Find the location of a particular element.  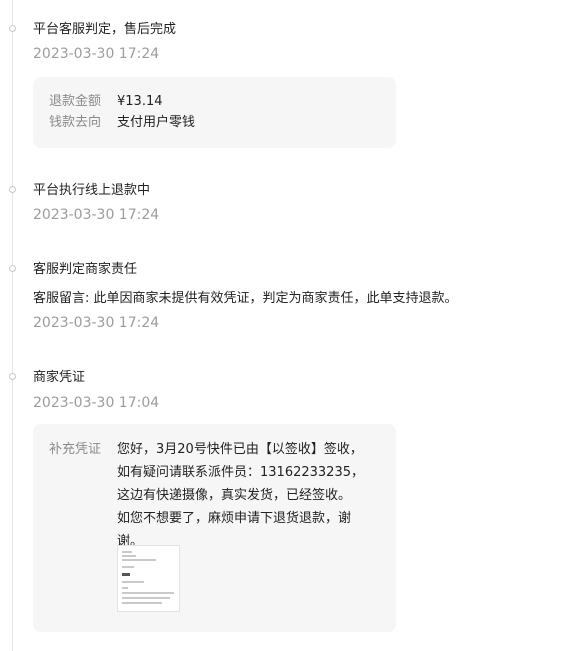

refund-destination-label: 钱款去向 is located at coordinates (75, 122).